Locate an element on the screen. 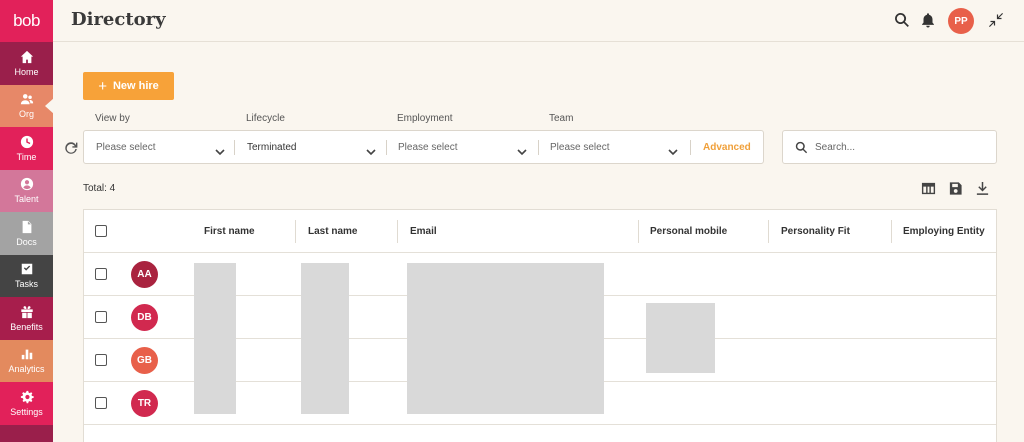 The image size is (1024, 442). sidebar-item-talent: Talent is located at coordinates (26, 190).